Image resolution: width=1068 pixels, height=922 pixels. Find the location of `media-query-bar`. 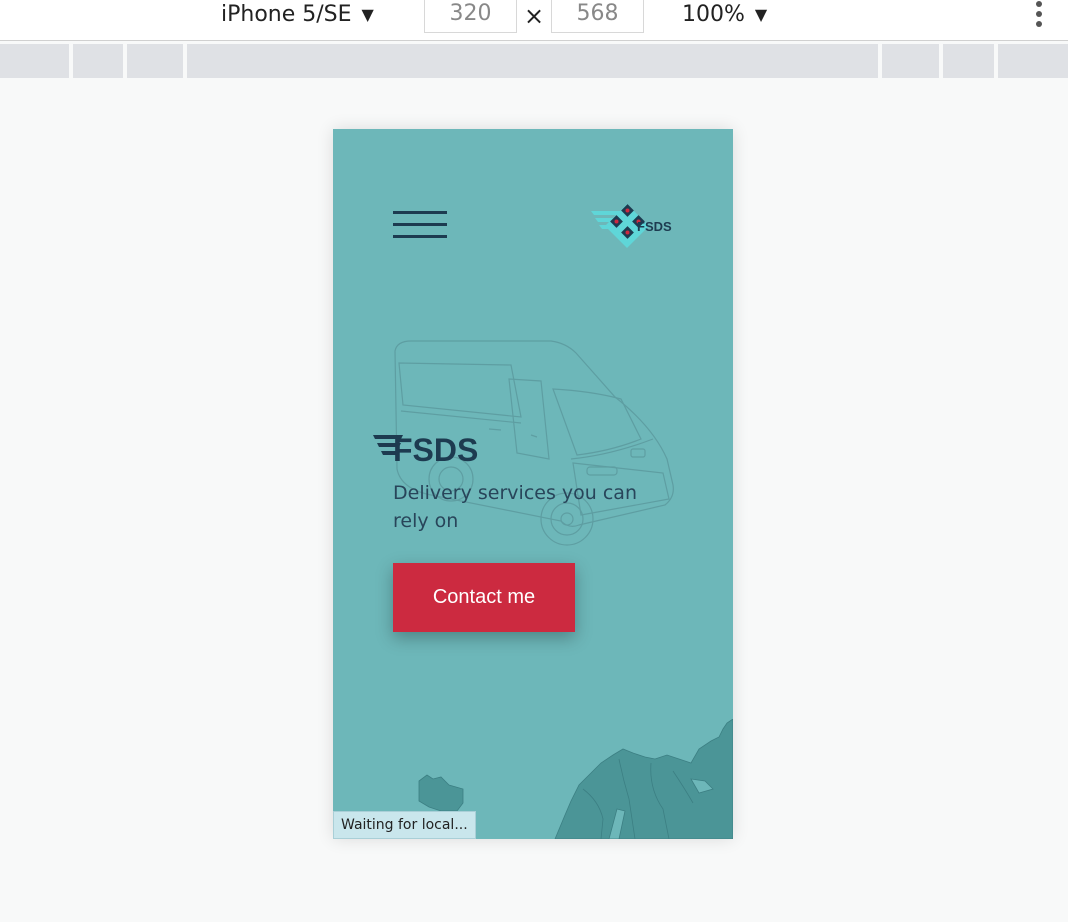

media-query-bar is located at coordinates (534, 62).